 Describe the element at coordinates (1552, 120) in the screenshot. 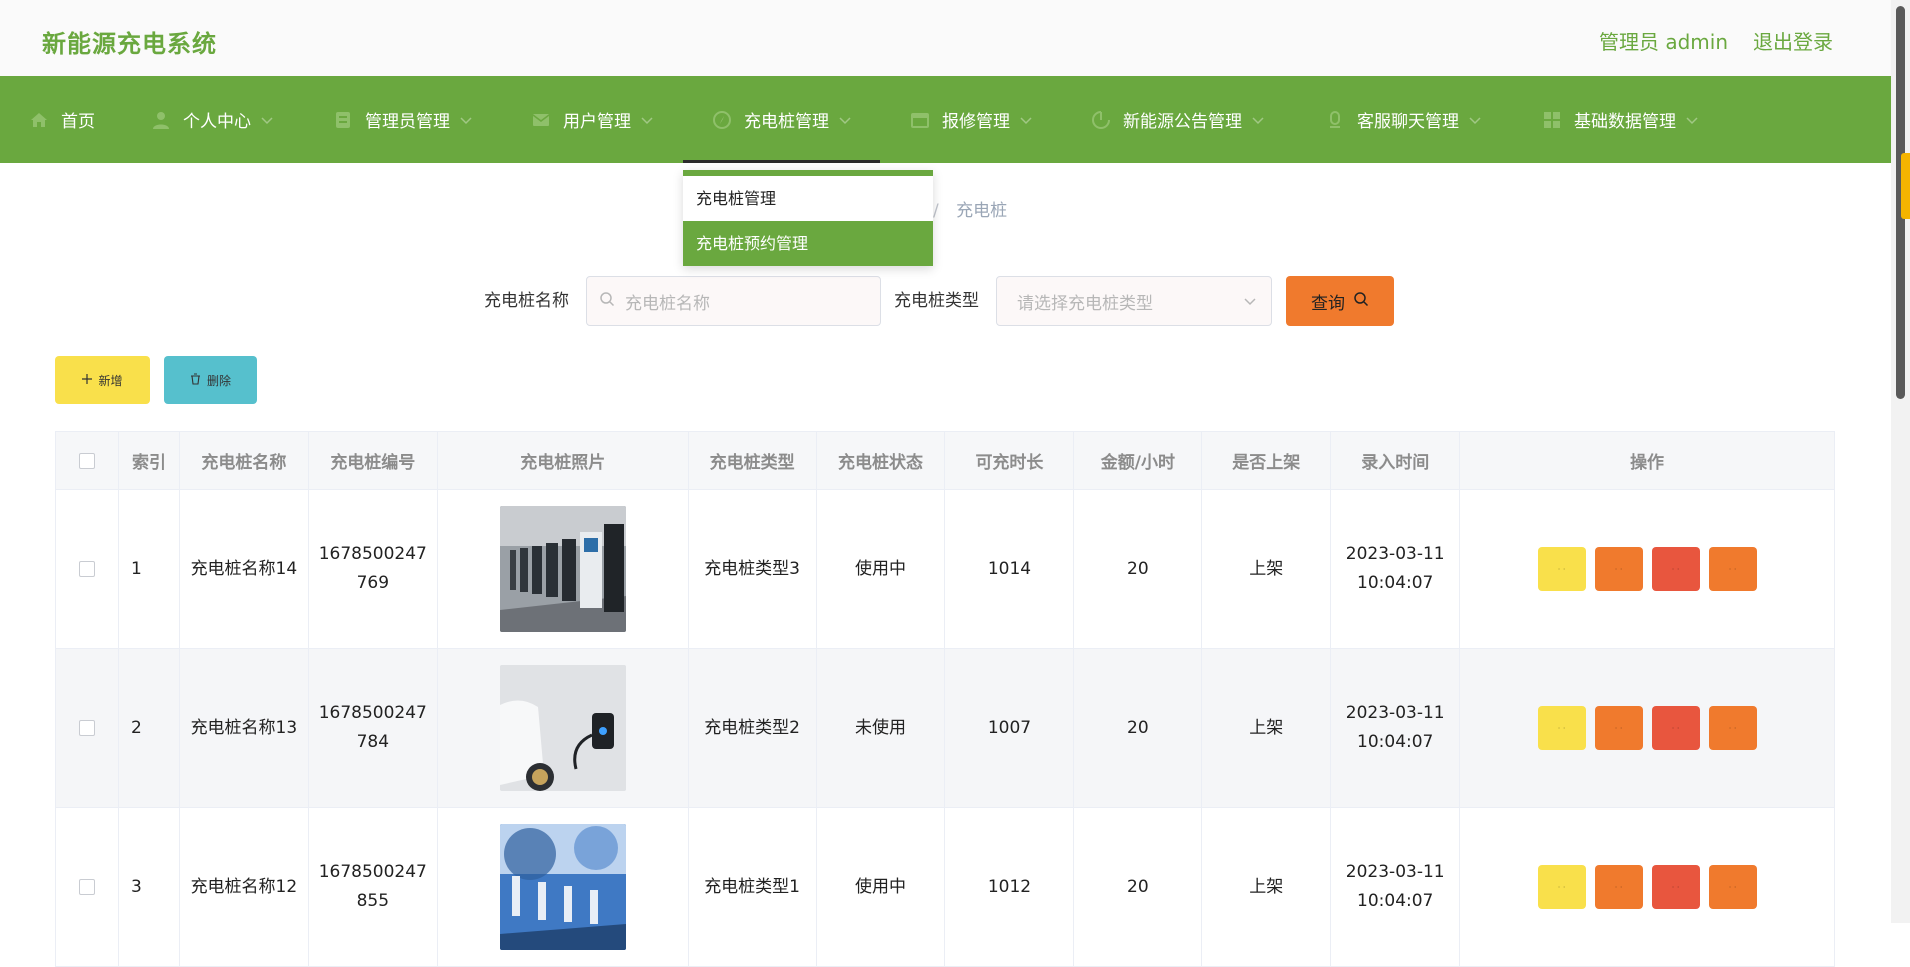

I see `grid-icon` at that location.